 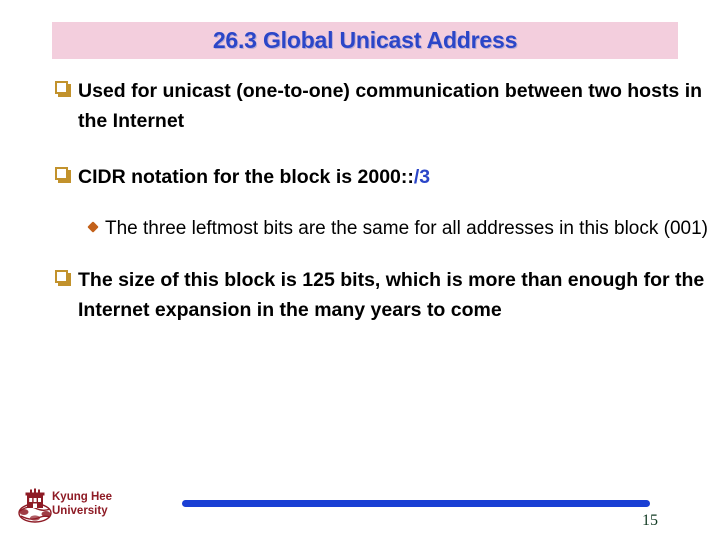 What do you see at coordinates (650, 520) in the screenshot?
I see `page-number: 15` at bounding box center [650, 520].